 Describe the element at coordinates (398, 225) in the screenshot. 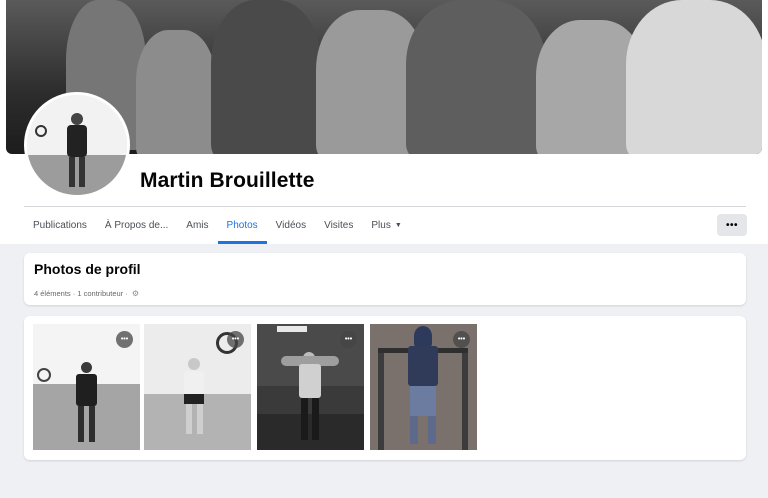

I see `caret-down-icon: ▼` at that location.